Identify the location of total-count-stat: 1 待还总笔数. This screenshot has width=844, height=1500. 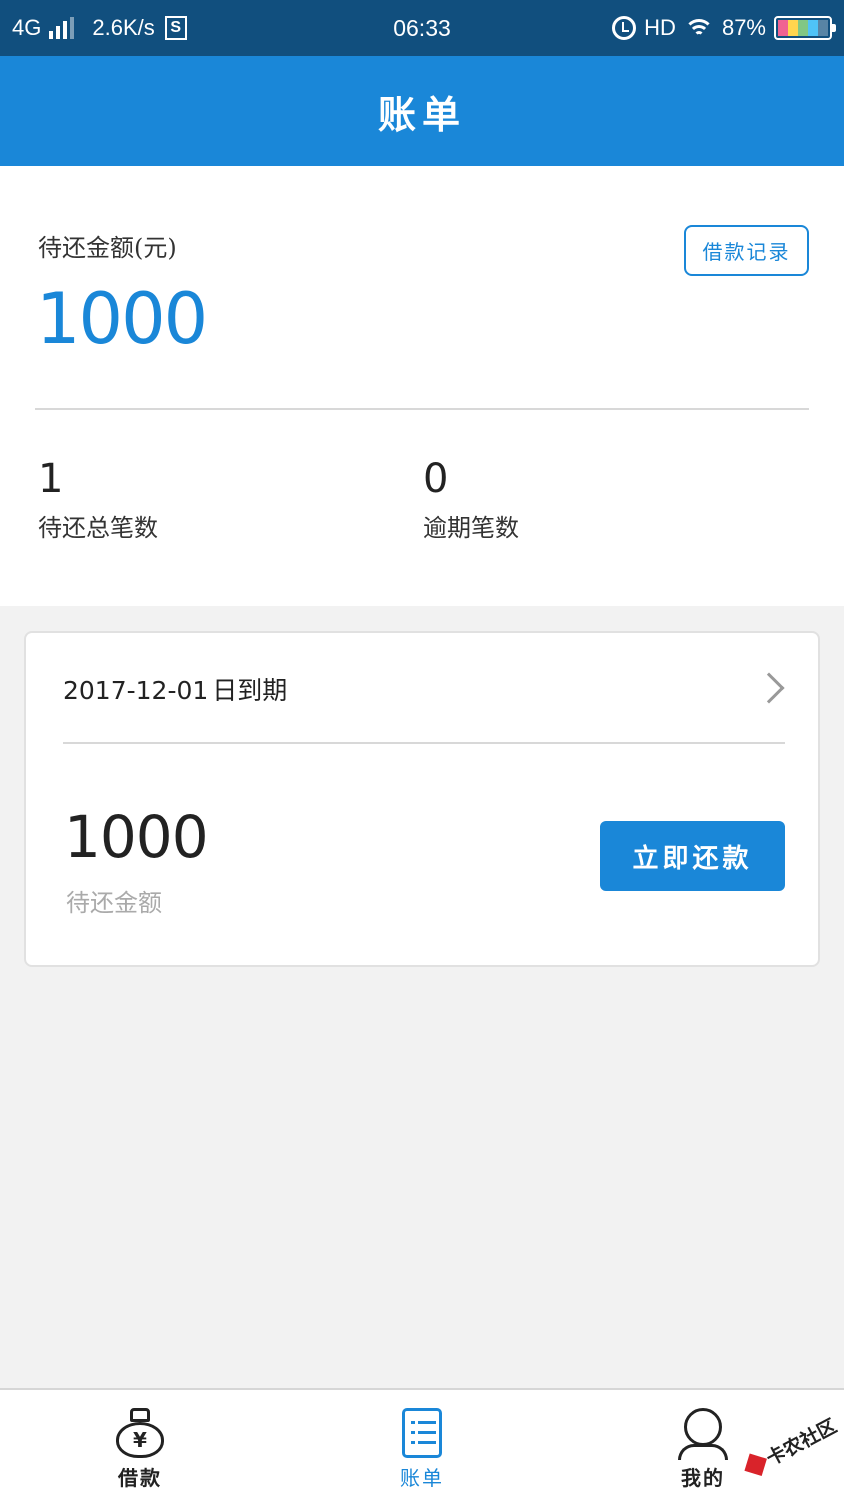
(98, 499).